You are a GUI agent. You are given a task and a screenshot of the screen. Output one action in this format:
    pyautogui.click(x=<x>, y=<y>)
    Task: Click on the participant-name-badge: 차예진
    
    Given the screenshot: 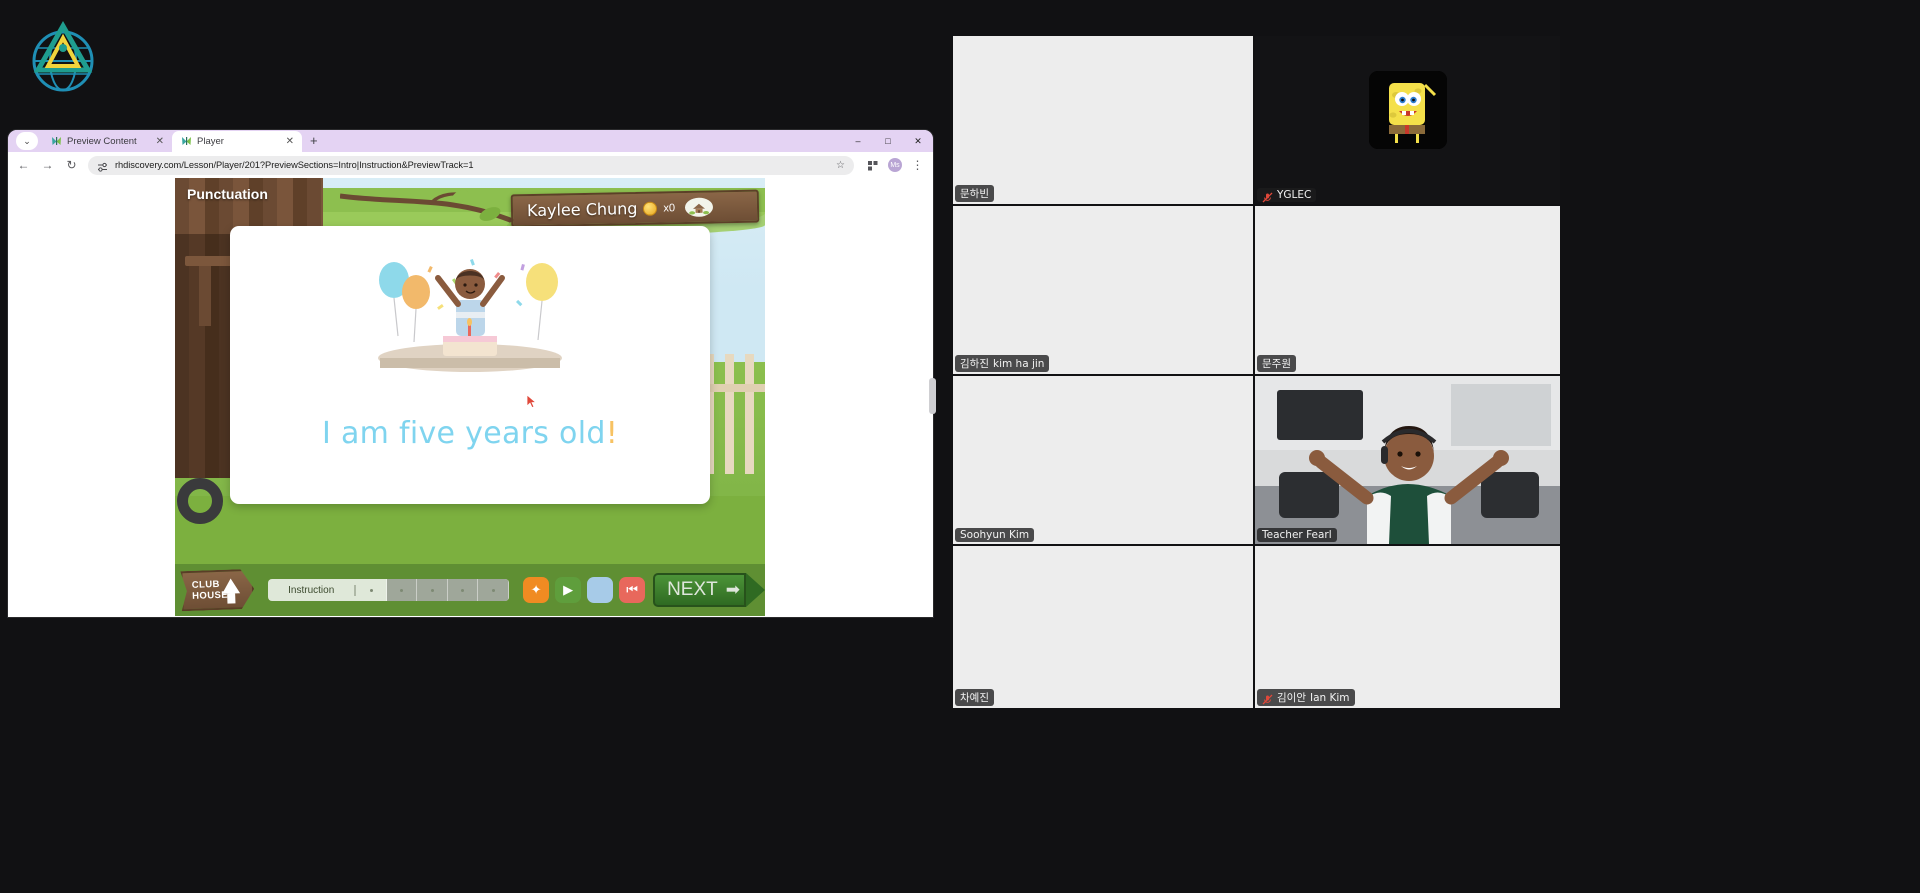 What is the action you would take?
    pyautogui.click(x=974, y=697)
    